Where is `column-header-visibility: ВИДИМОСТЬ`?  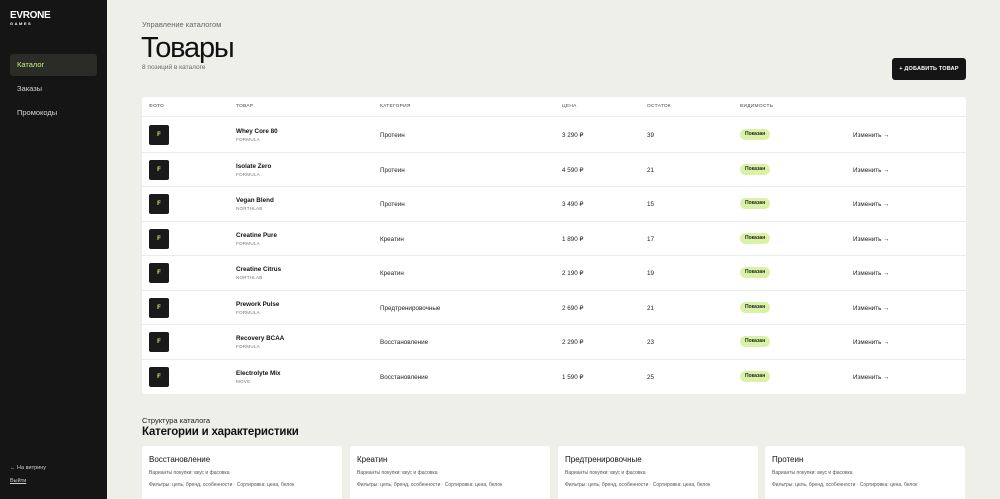 column-header-visibility: ВИДИМОСТЬ is located at coordinates (757, 106).